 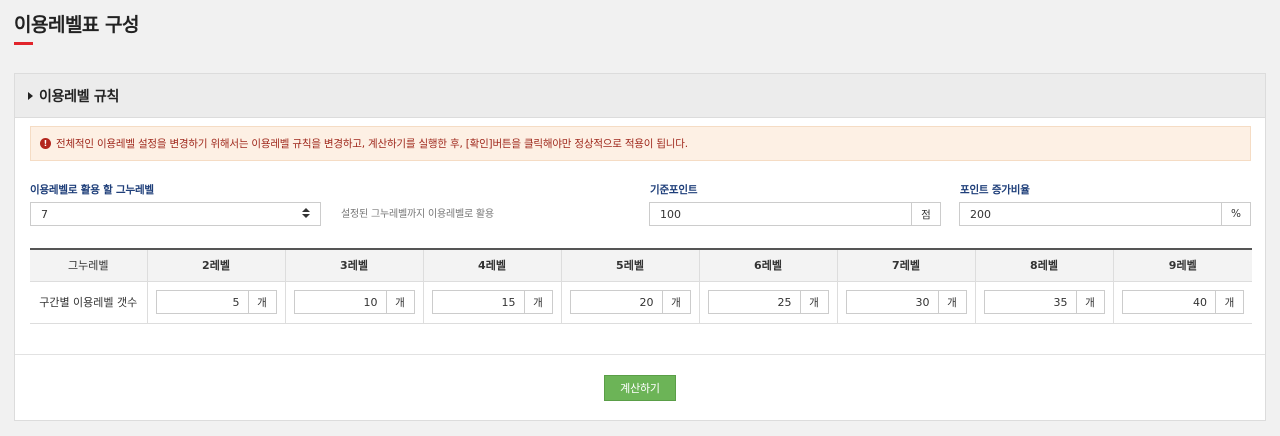 I want to click on level-2-count-field: 5개, so click(x=216, y=302).